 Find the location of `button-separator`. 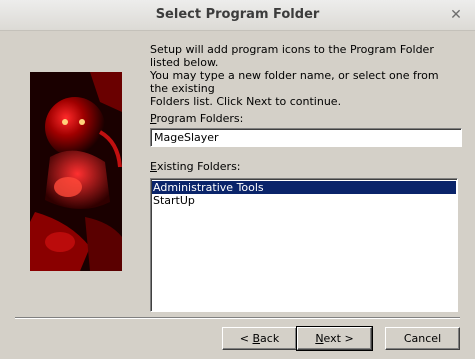

button-separator is located at coordinates (237, 318).